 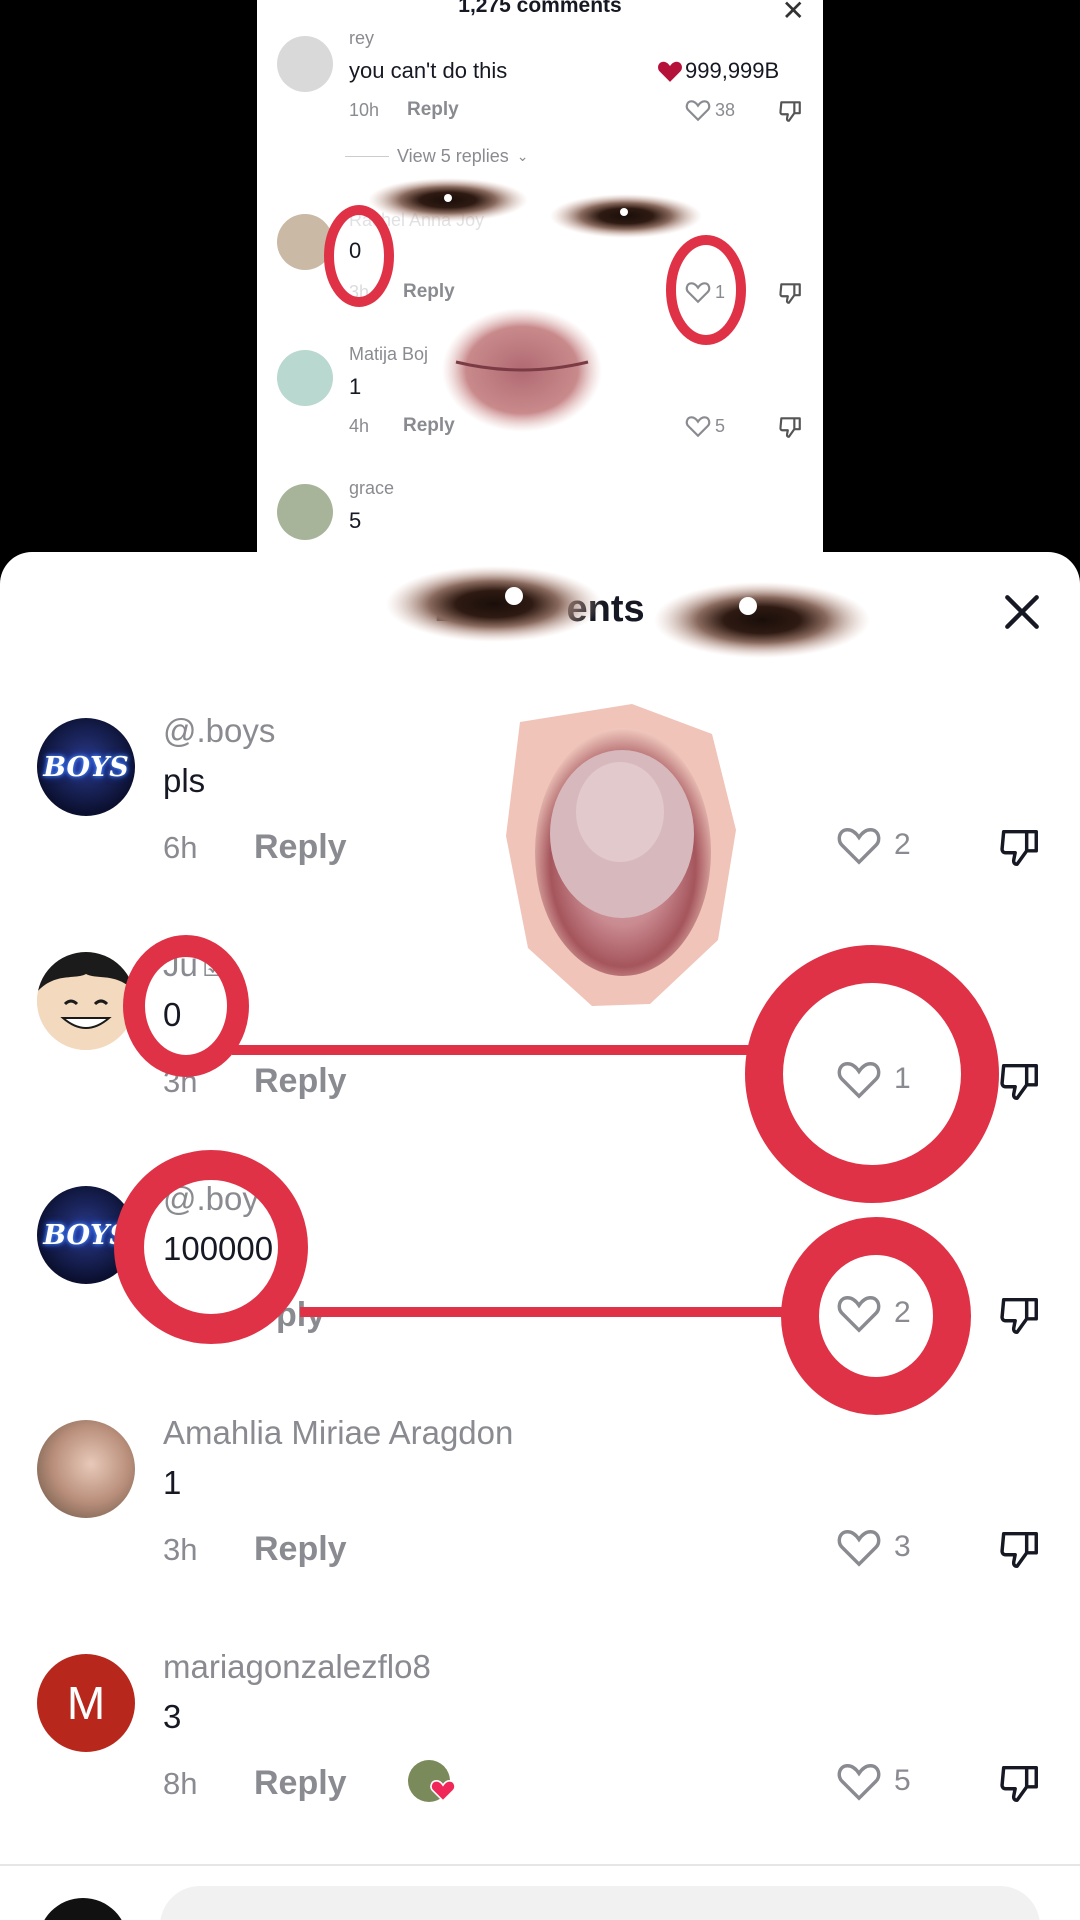 I want to click on comment-time: 8h, so click(x=180, y=1783).